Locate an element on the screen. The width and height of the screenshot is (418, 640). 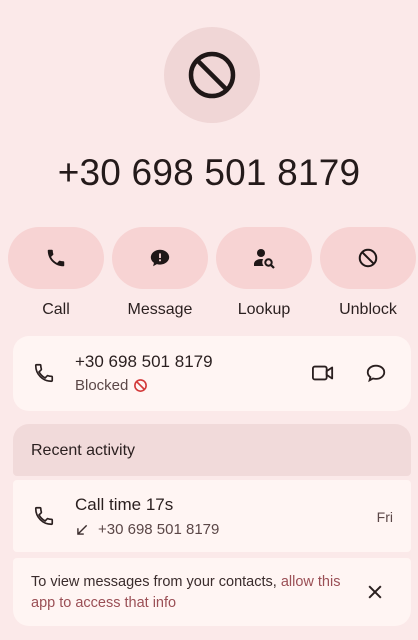
blocked-status: Blocked is located at coordinates (111, 385).